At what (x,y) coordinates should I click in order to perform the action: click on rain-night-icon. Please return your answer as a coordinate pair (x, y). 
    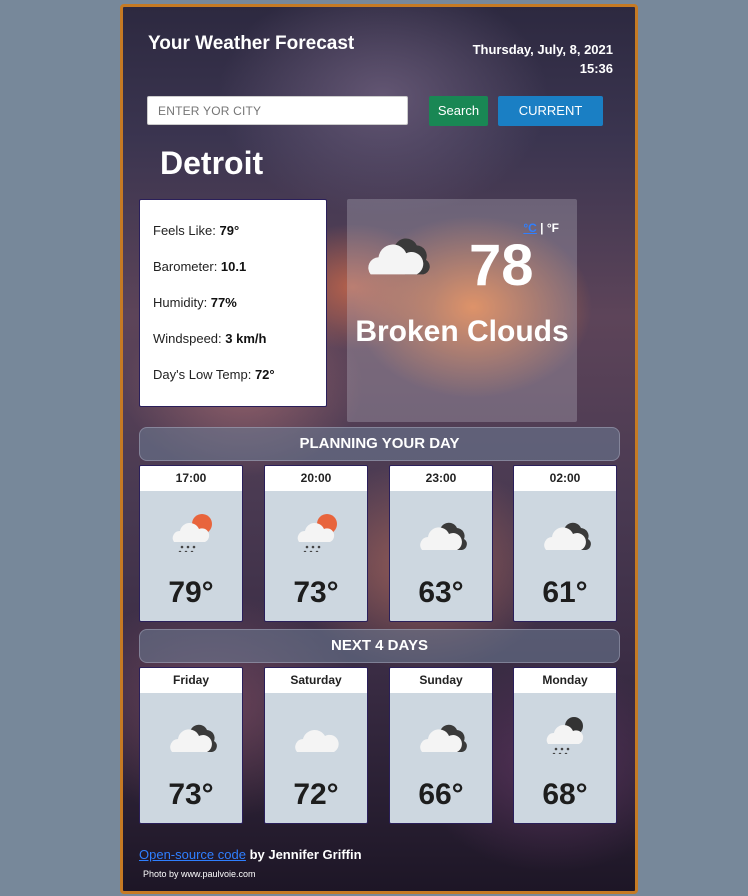
    Looking at the image, I should click on (565, 735).